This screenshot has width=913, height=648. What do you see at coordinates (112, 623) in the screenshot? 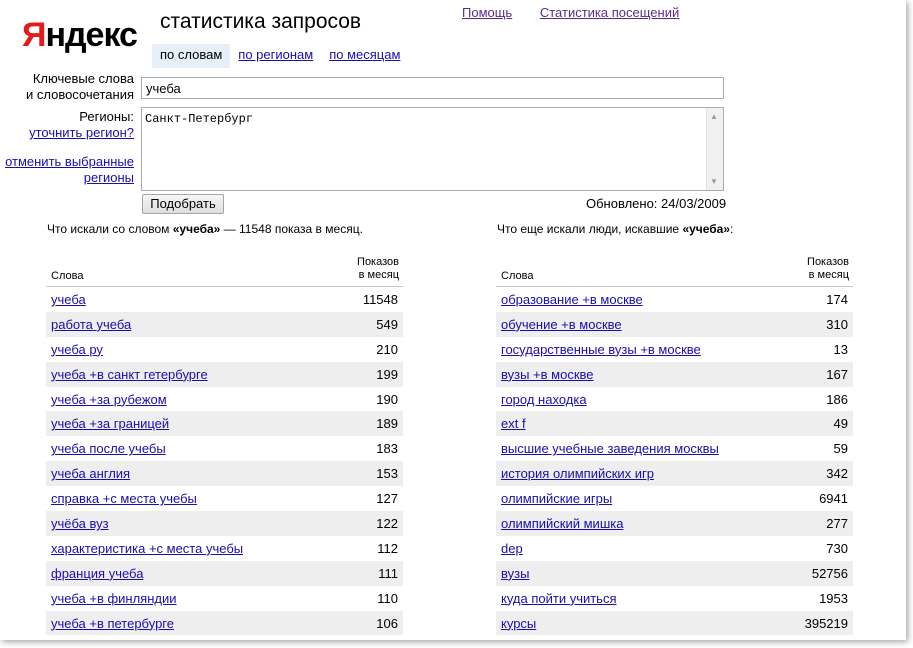
I see `query-link: учеба +в петербурге` at bounding box center [112, 623].